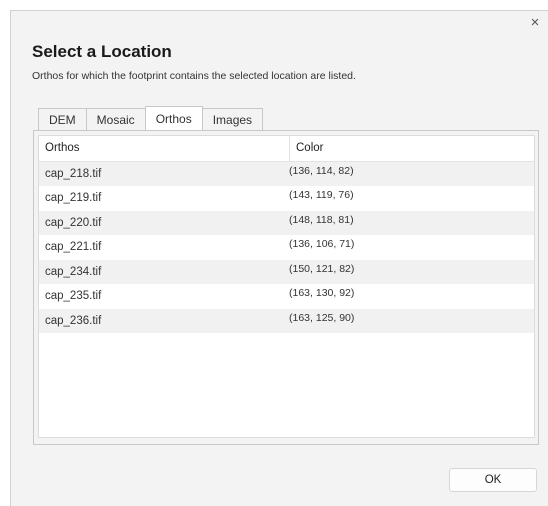 The height and width of the screenshot is (506, 548). Describe the element at coordinates (535, 23) in the screenshot. I see `close-icon: ×` at that location.